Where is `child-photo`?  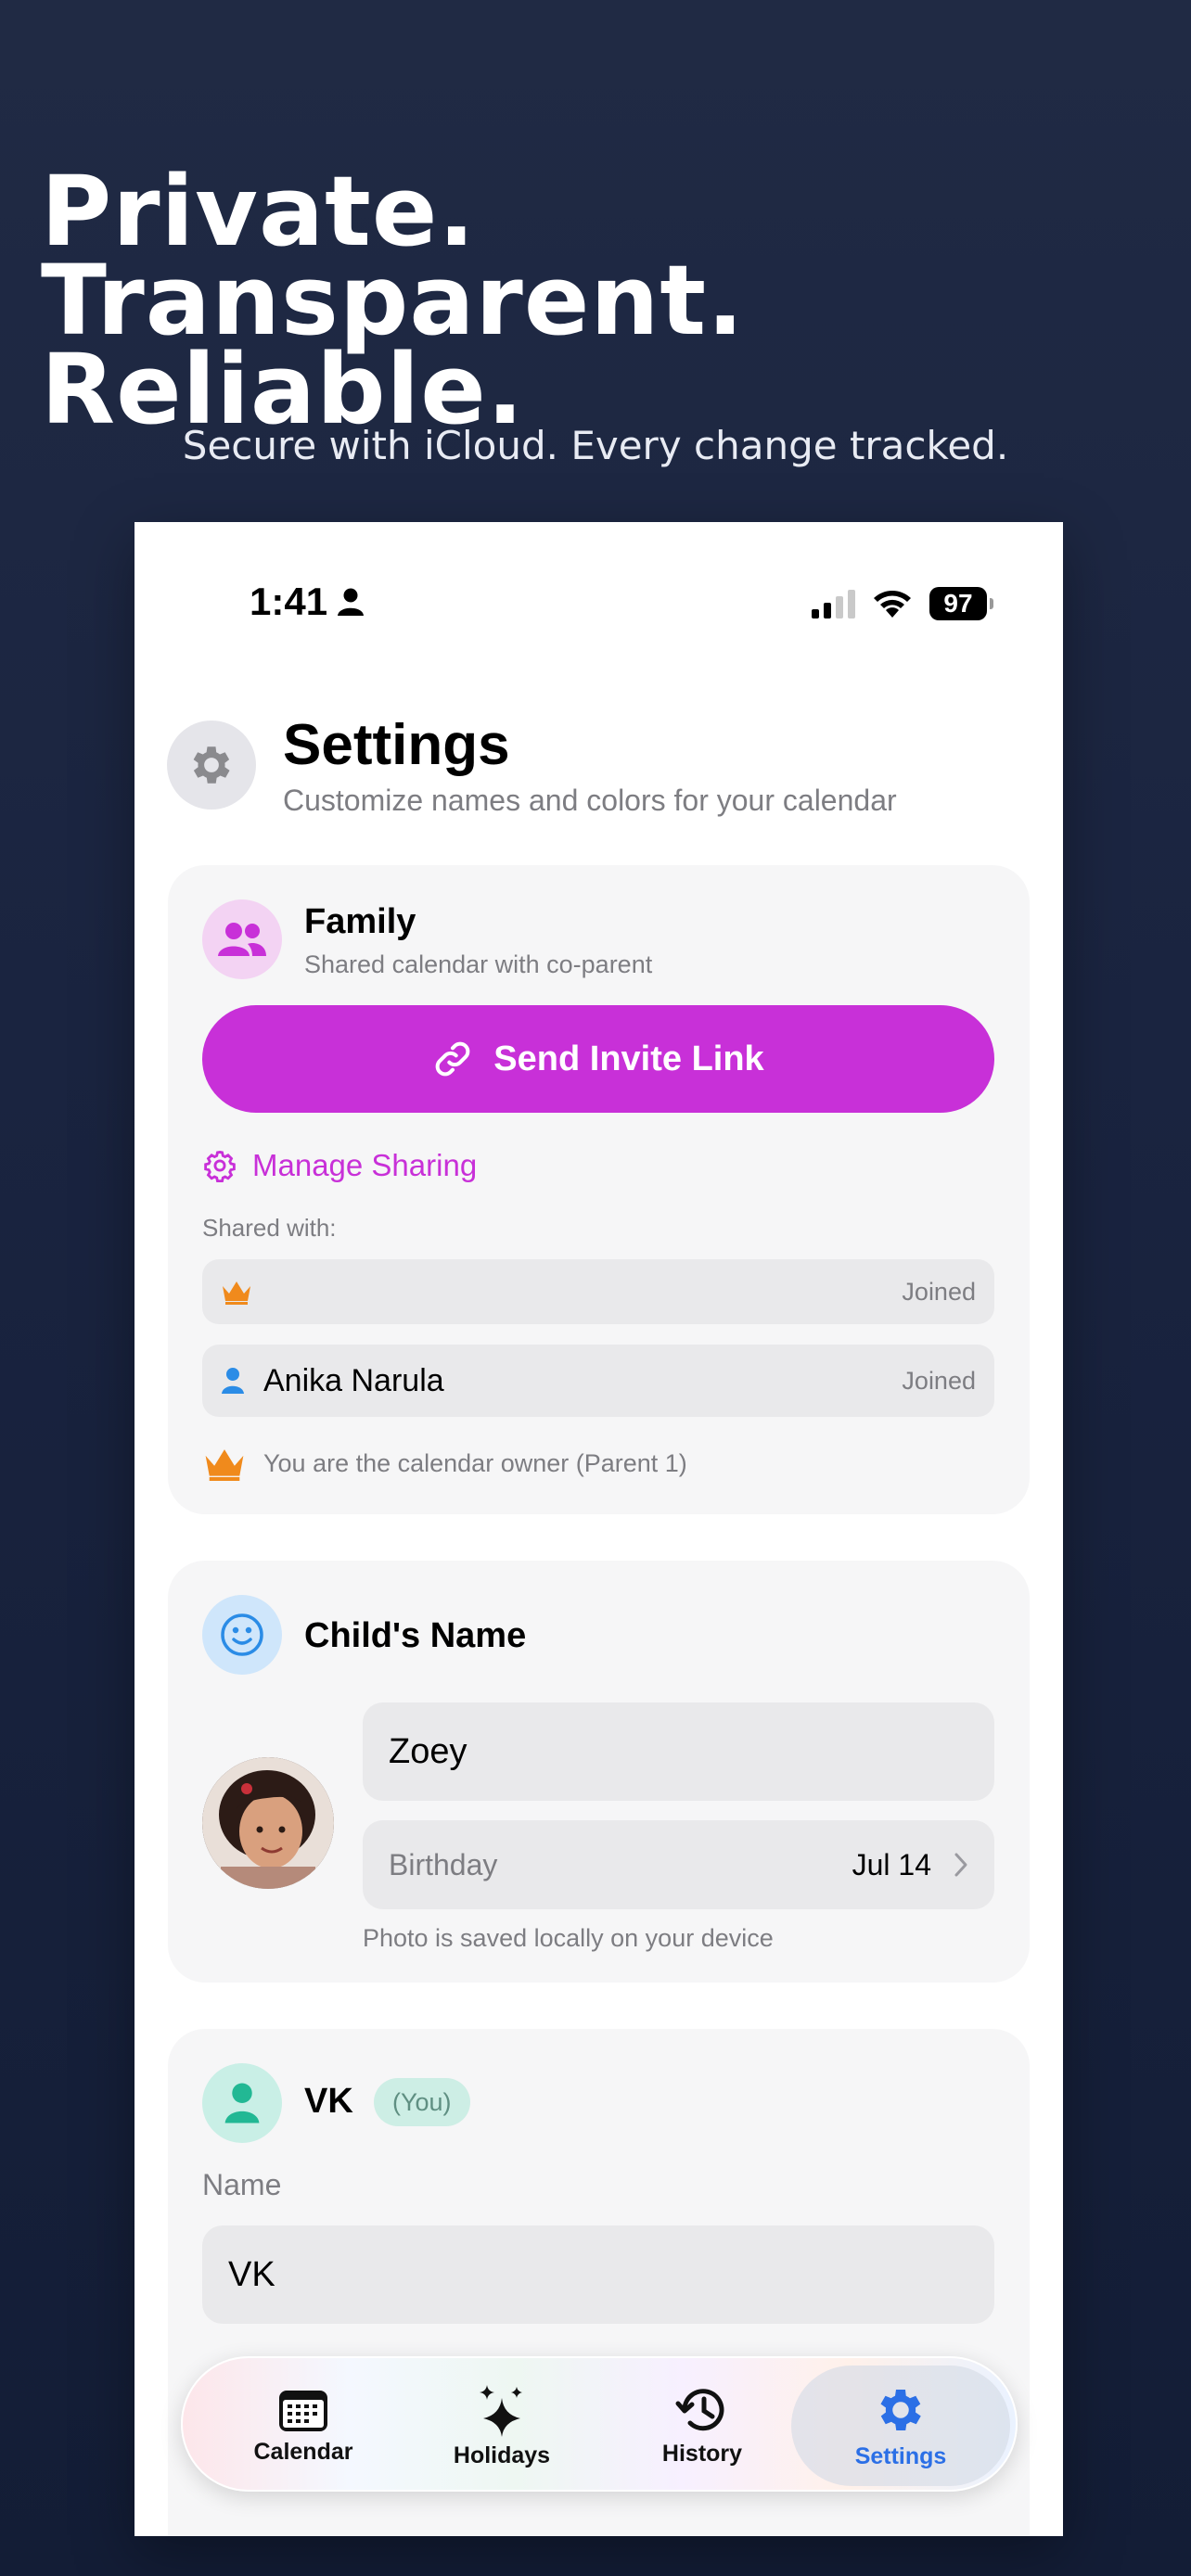
child-photo is located at coordinates (268, 1823).